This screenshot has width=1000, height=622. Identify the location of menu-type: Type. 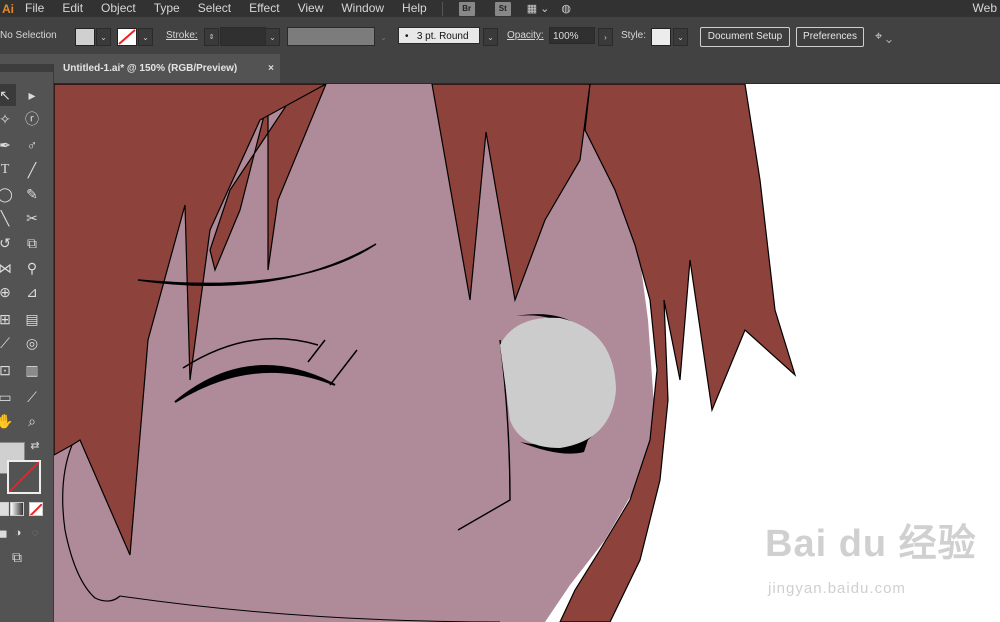
(167, 8).